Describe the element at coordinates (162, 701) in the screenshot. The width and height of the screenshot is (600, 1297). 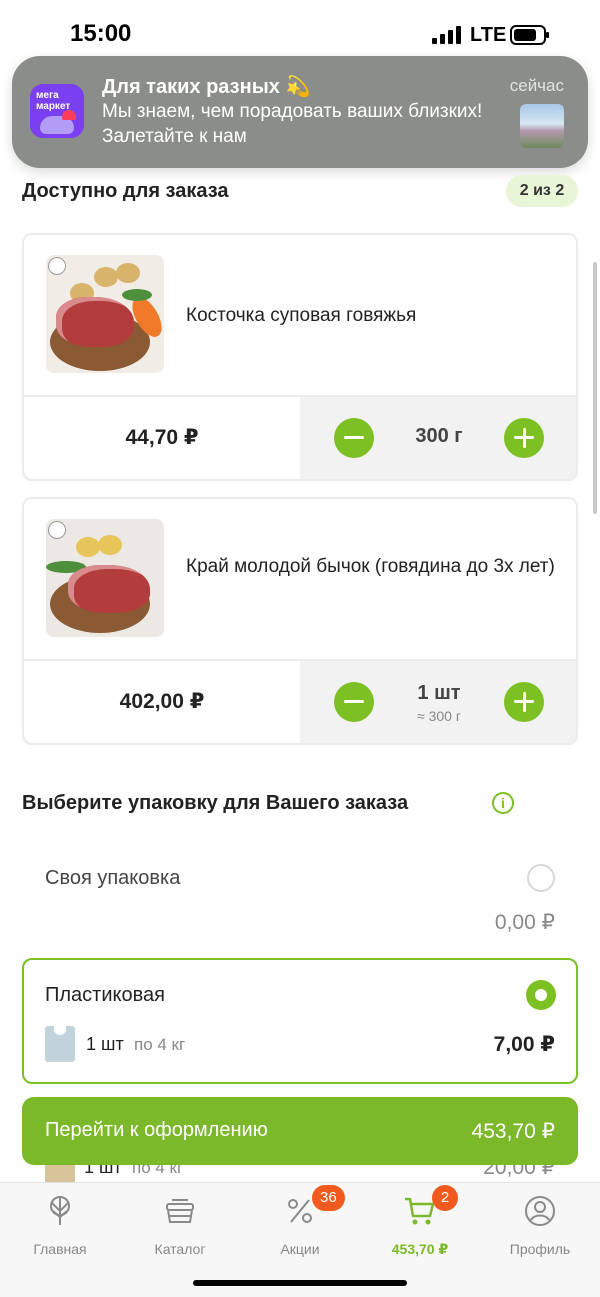
I see `product-price: 402,00 ₽` at that location.